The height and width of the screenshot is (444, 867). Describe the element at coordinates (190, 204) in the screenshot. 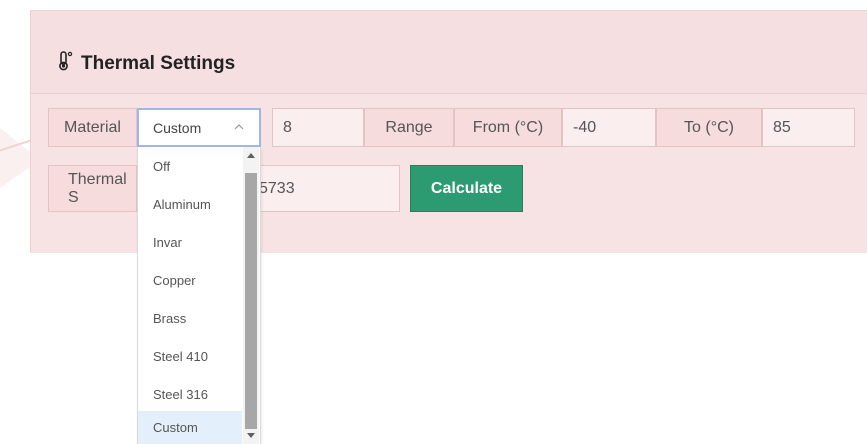

I see `dropdown-option-aluminum: Aluminum` at that location.